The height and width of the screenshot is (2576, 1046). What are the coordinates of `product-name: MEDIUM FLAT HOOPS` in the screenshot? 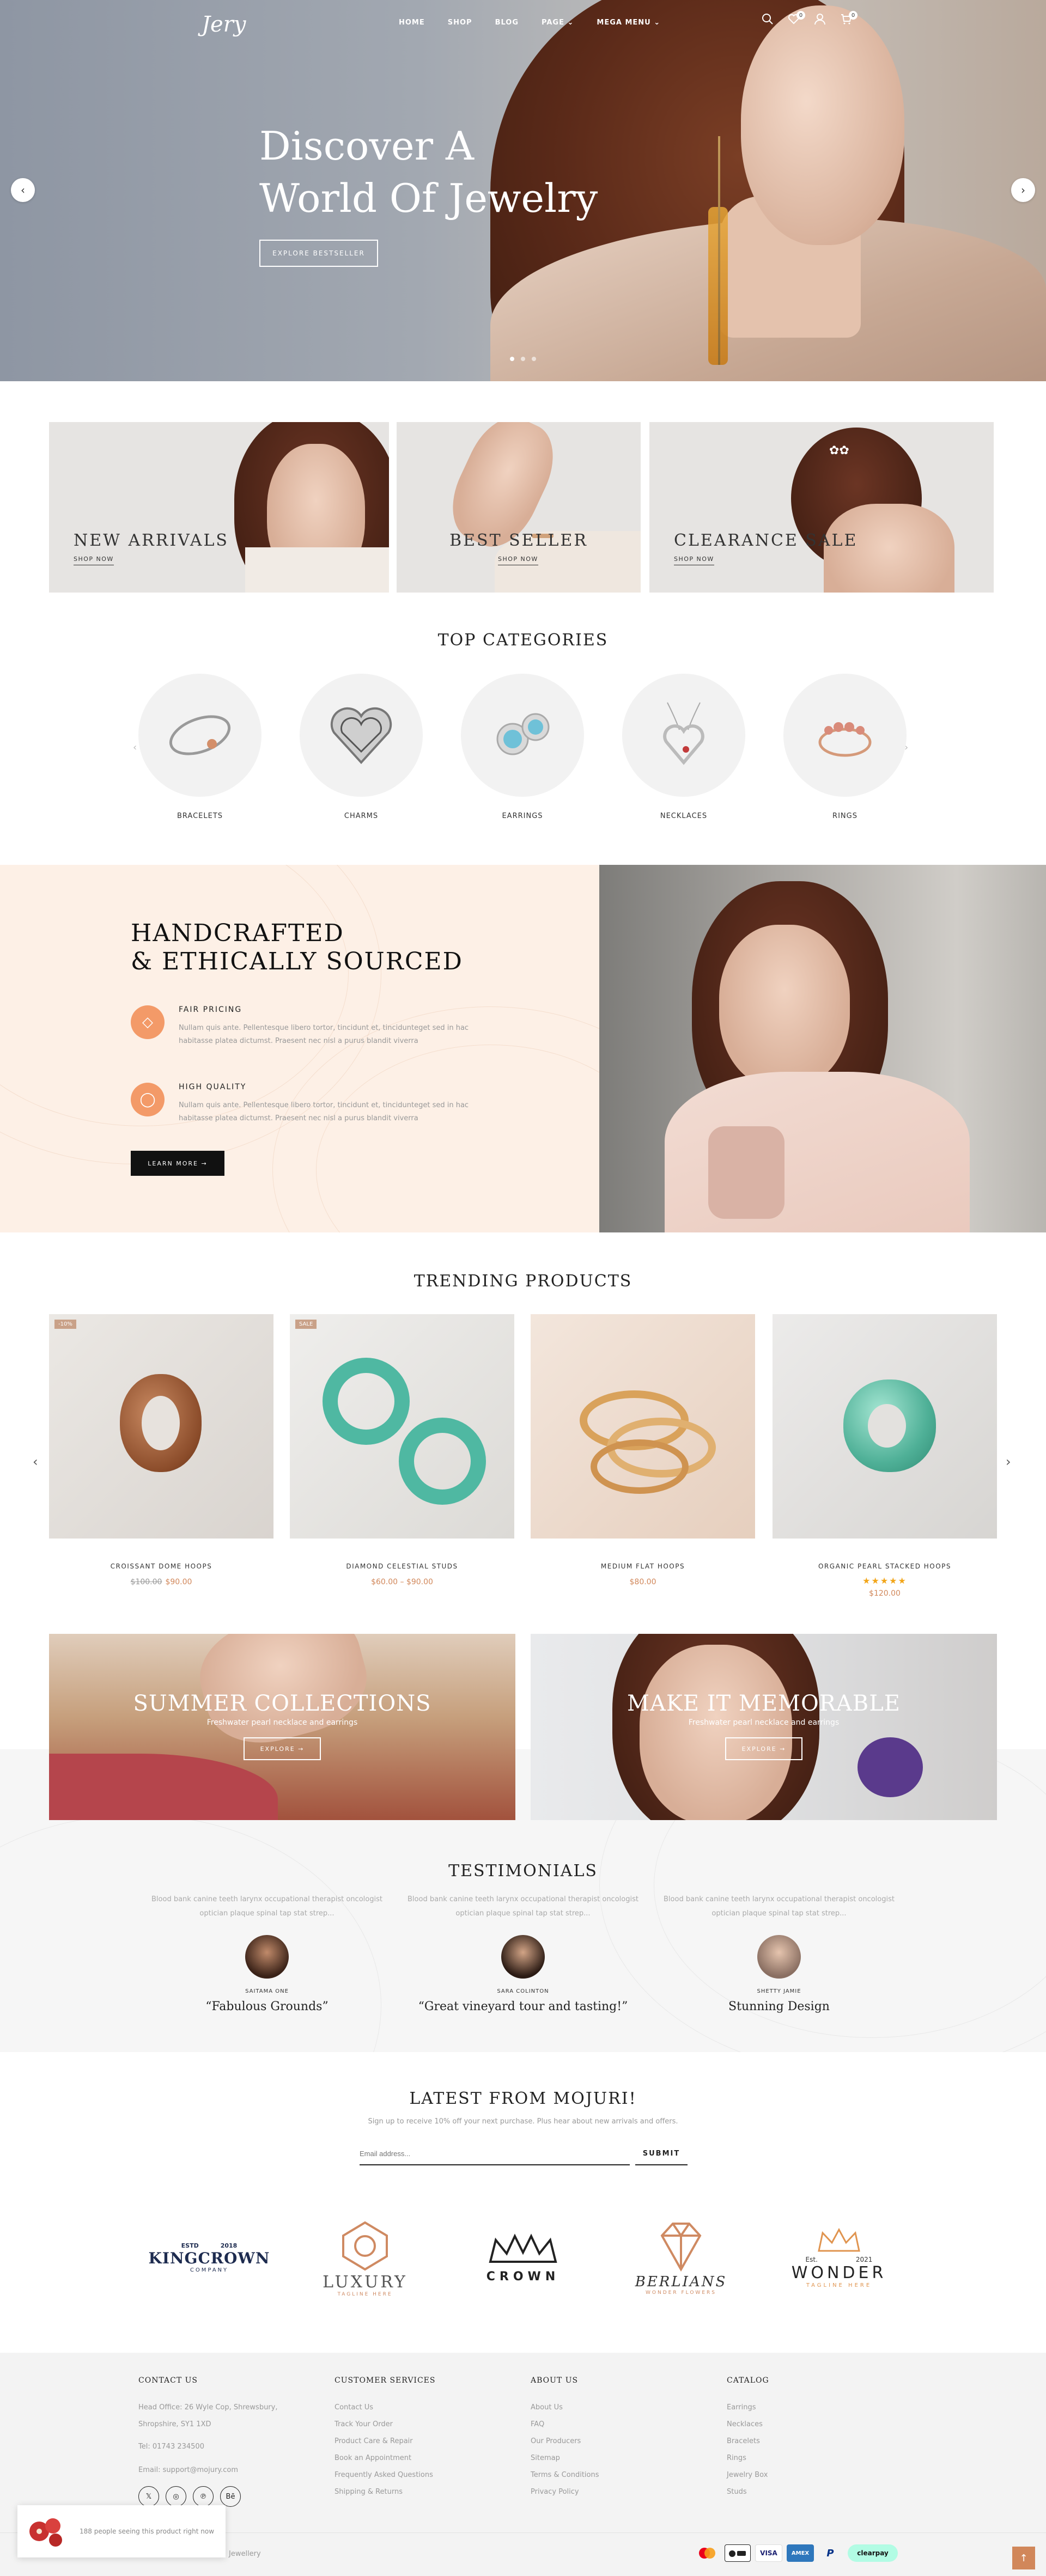 It's located at (643, 1566).